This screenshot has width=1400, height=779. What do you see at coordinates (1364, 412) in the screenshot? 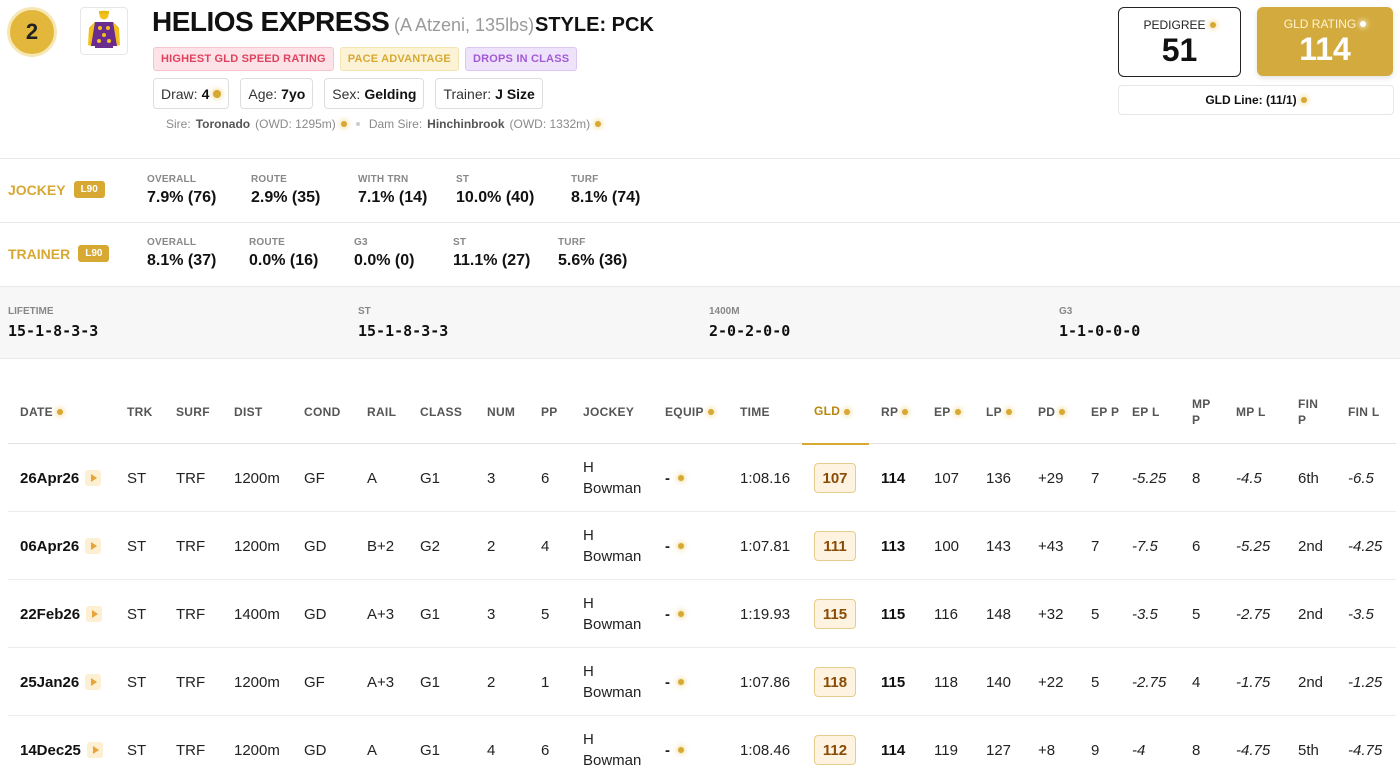
I see `col-fin-l: FIN L` at bounding box center [1364, 412].